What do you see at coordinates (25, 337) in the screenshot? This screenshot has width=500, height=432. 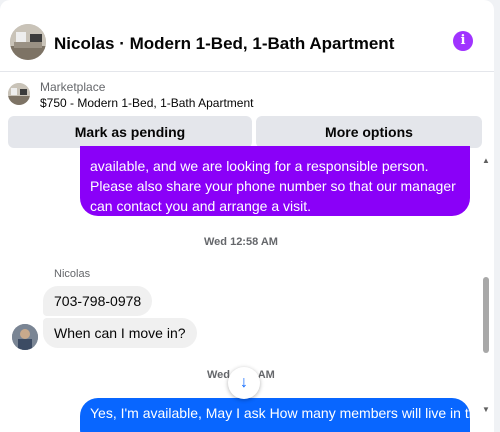 I see `contact-avatar-small` at bounding box center [25, 337].